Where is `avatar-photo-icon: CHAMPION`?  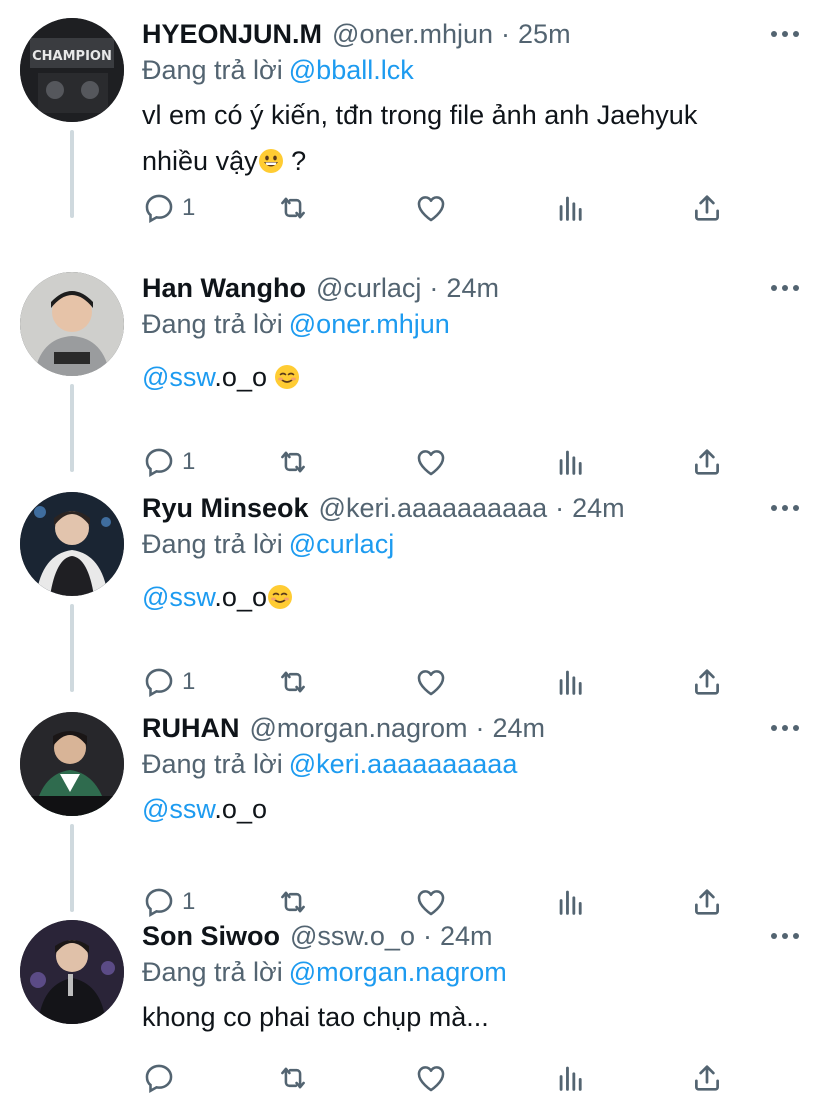
avatar-photo-icon: CHAMPION is located at coordinates (72, 70).